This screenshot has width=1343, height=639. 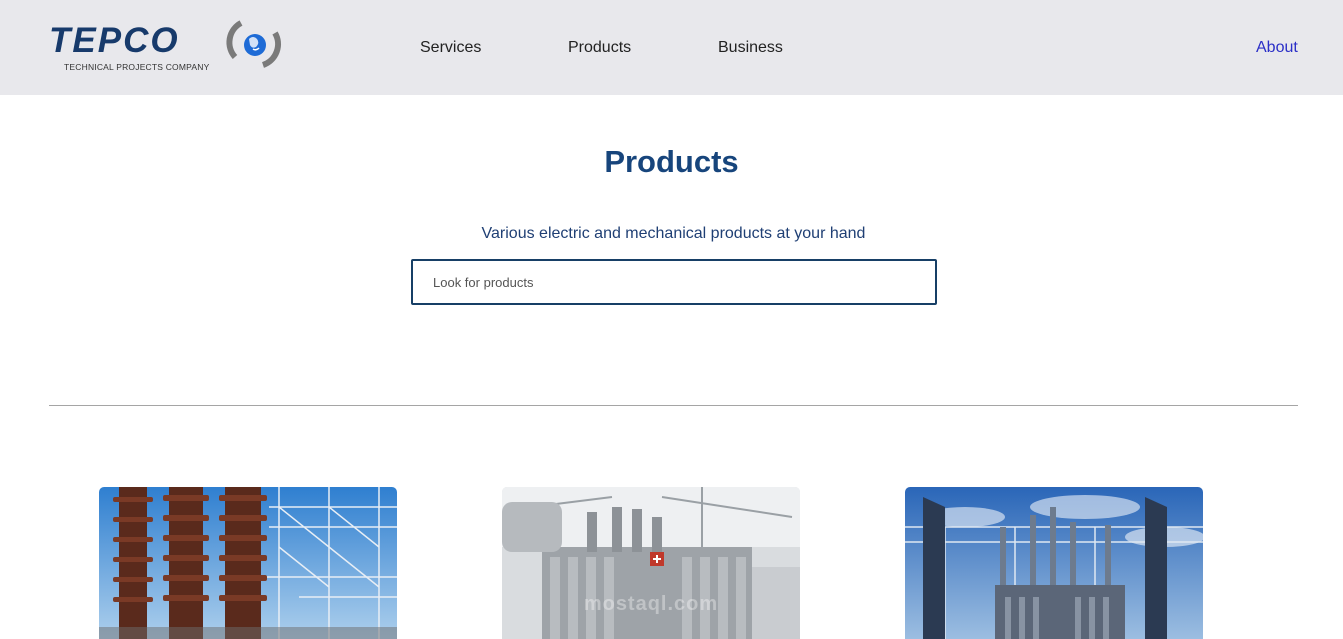 I want to click on globe-logo-icon, so click(x=254, y=44).